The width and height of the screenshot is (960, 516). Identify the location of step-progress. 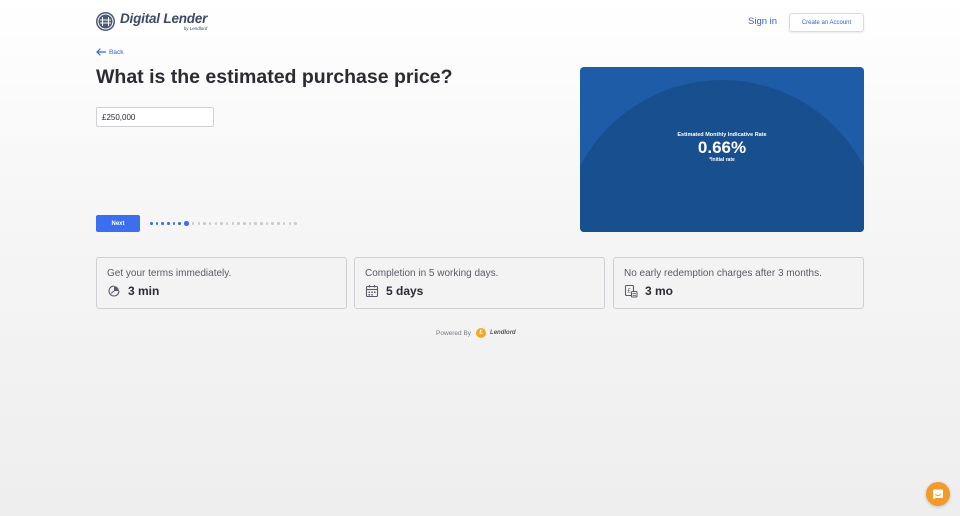
(225, 223).